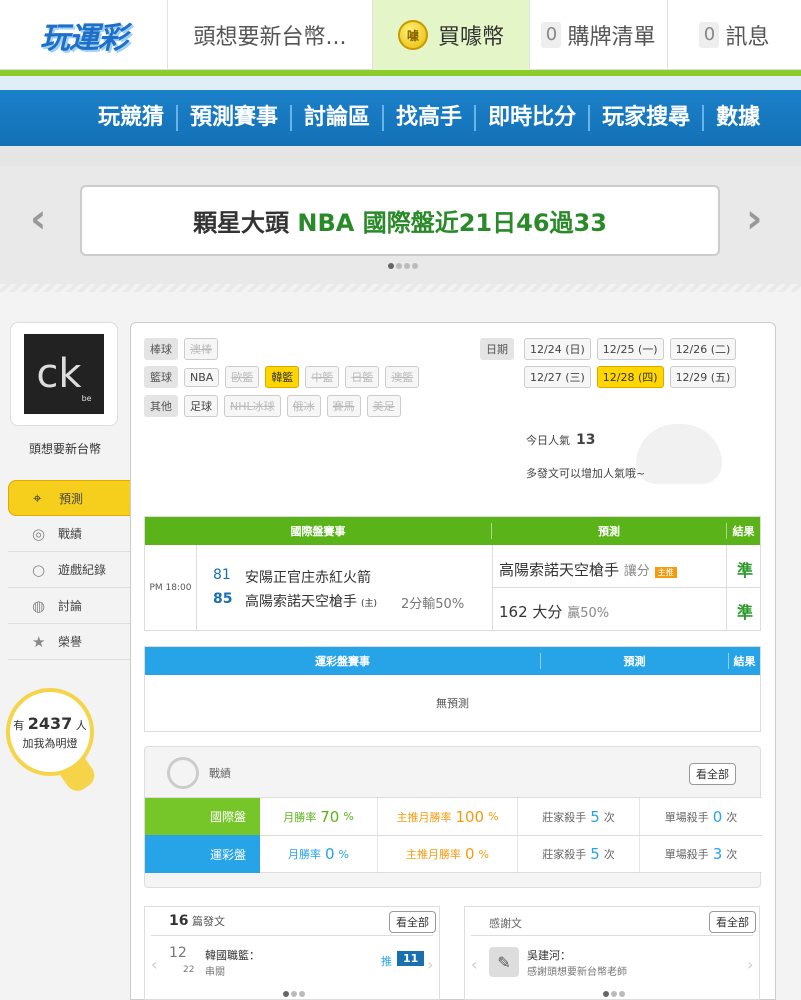 This screenshot has height=1000, width=801. Describe the element at coordinates (630, 377) in the screenshot. I see `date-chip-selected: 12/28 (四)` at that location.